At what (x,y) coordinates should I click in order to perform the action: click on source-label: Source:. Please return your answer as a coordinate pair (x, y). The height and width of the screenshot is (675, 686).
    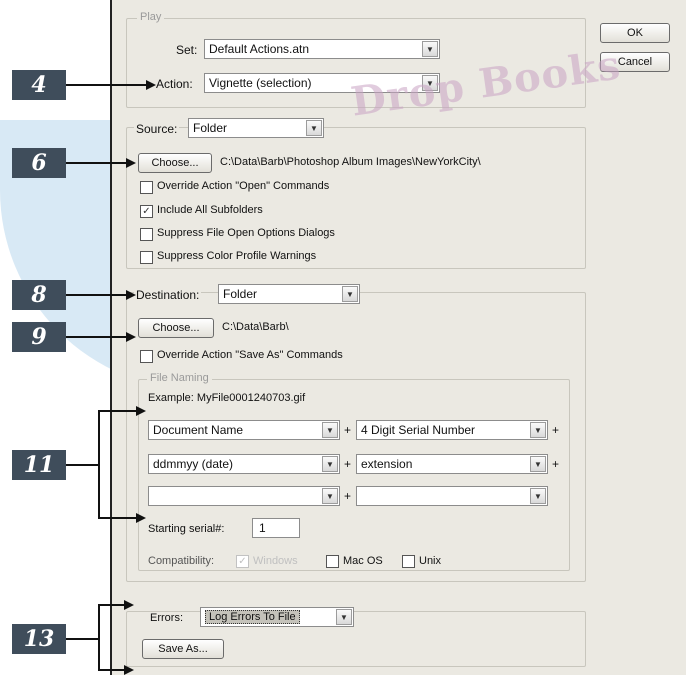
    Looking at the image, I should click on (157, 129).